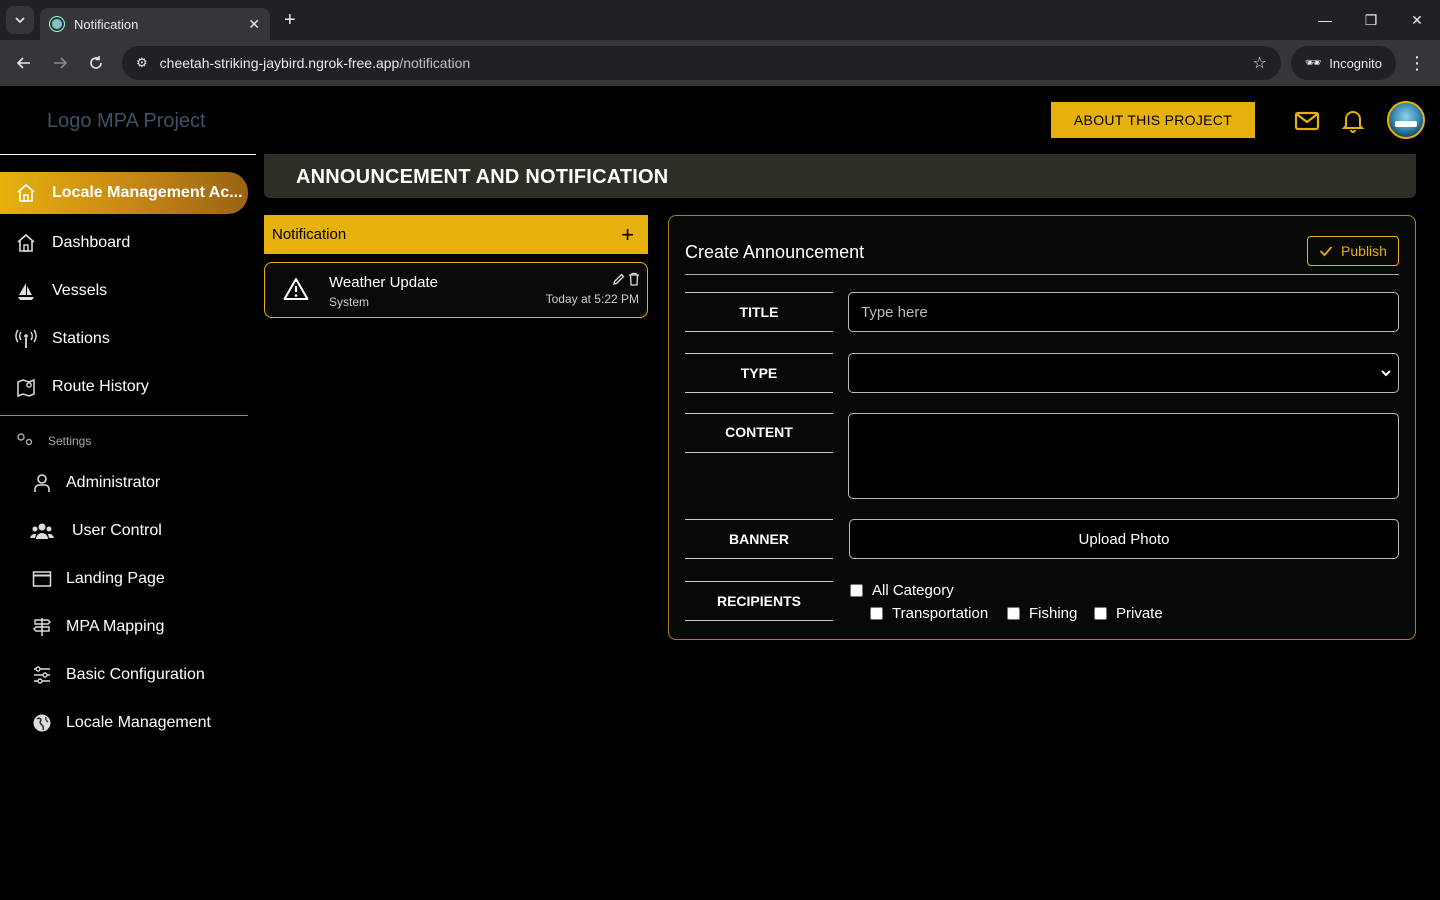  Describe the element at coordinates (1307, 121) in the screenshot. I see `mail-icon` at that location.